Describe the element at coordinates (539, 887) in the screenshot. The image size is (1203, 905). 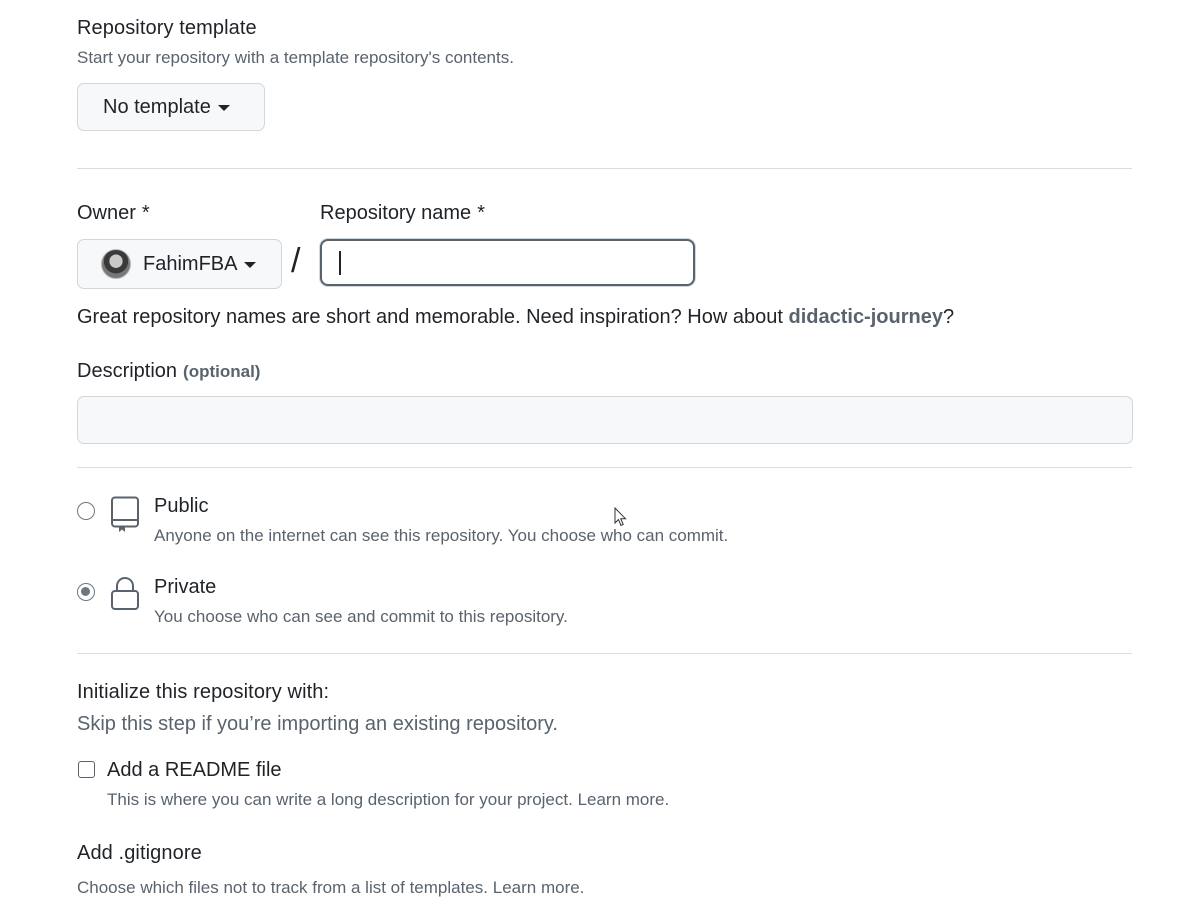
I see `gitignore-learn-more-link: Learn more.` at that location.